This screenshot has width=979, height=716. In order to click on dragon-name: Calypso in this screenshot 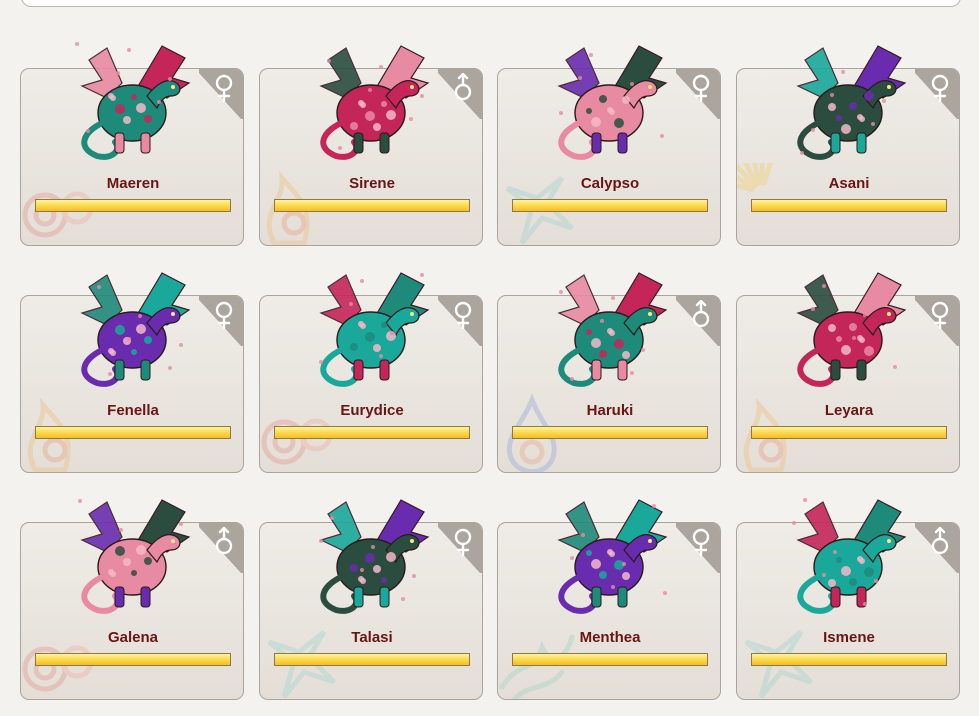, I will do `click(609, 183)`.